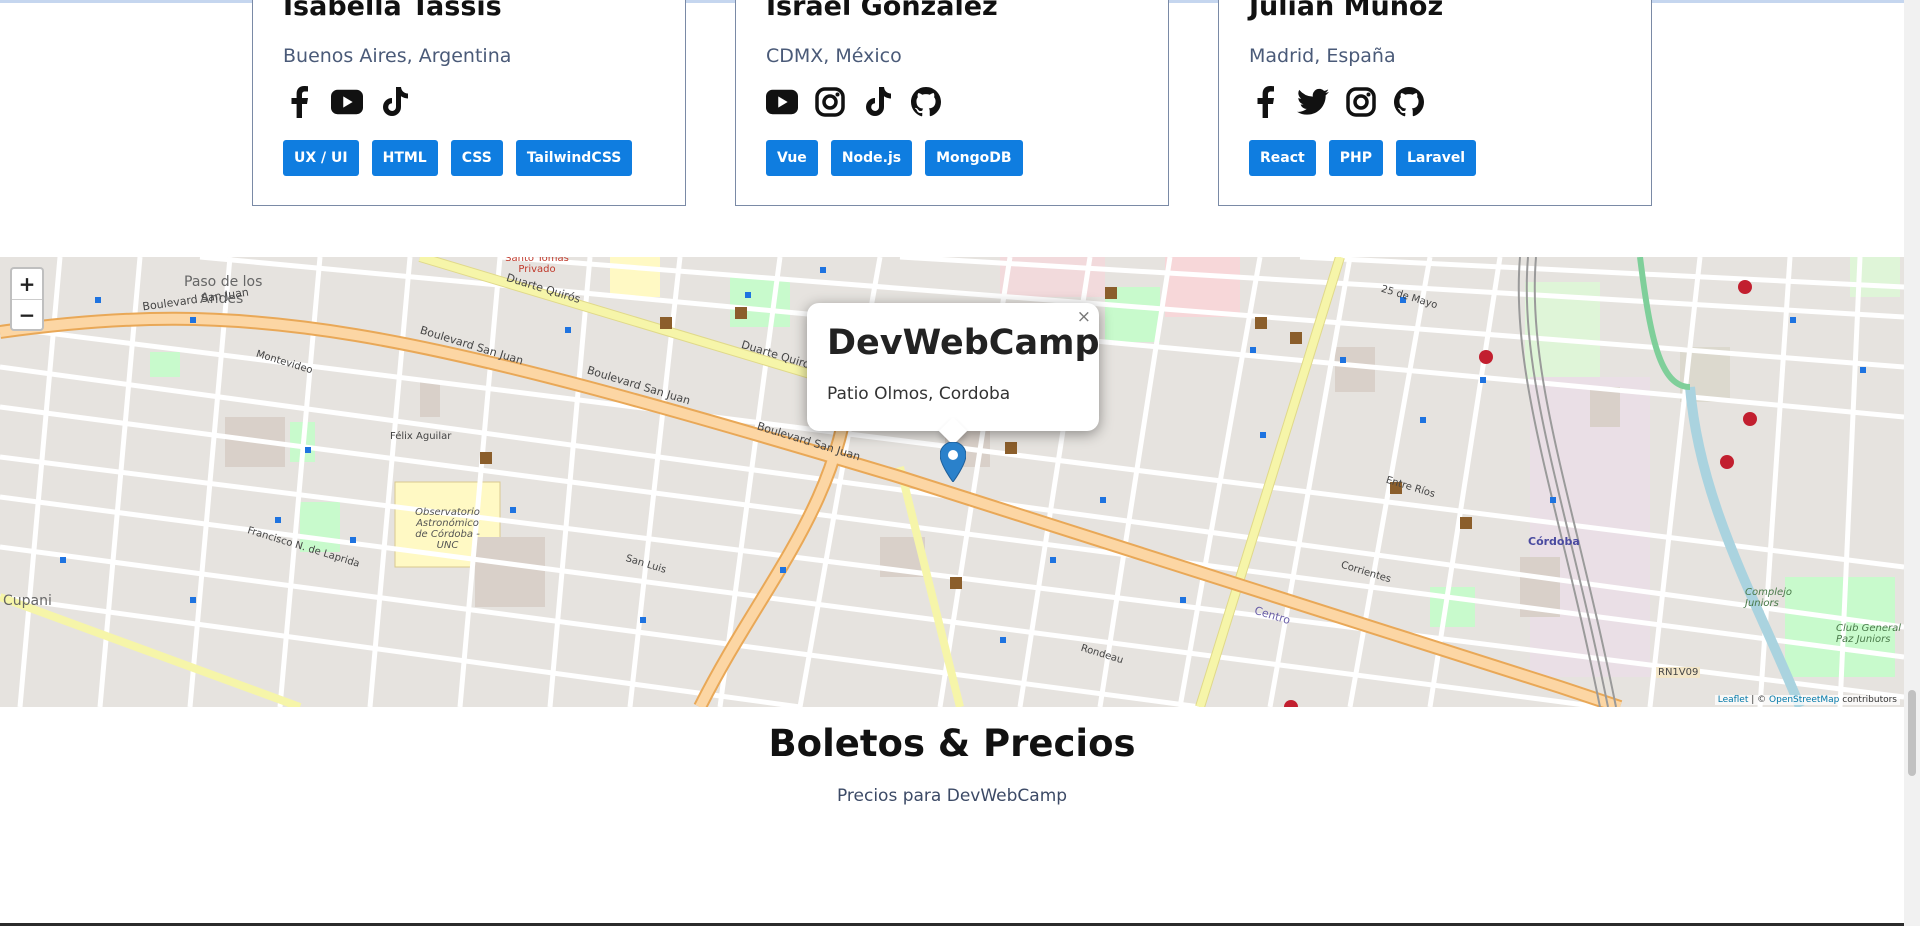  I want to click on map-label: Santo Tomás Privado, so click(537, 266).